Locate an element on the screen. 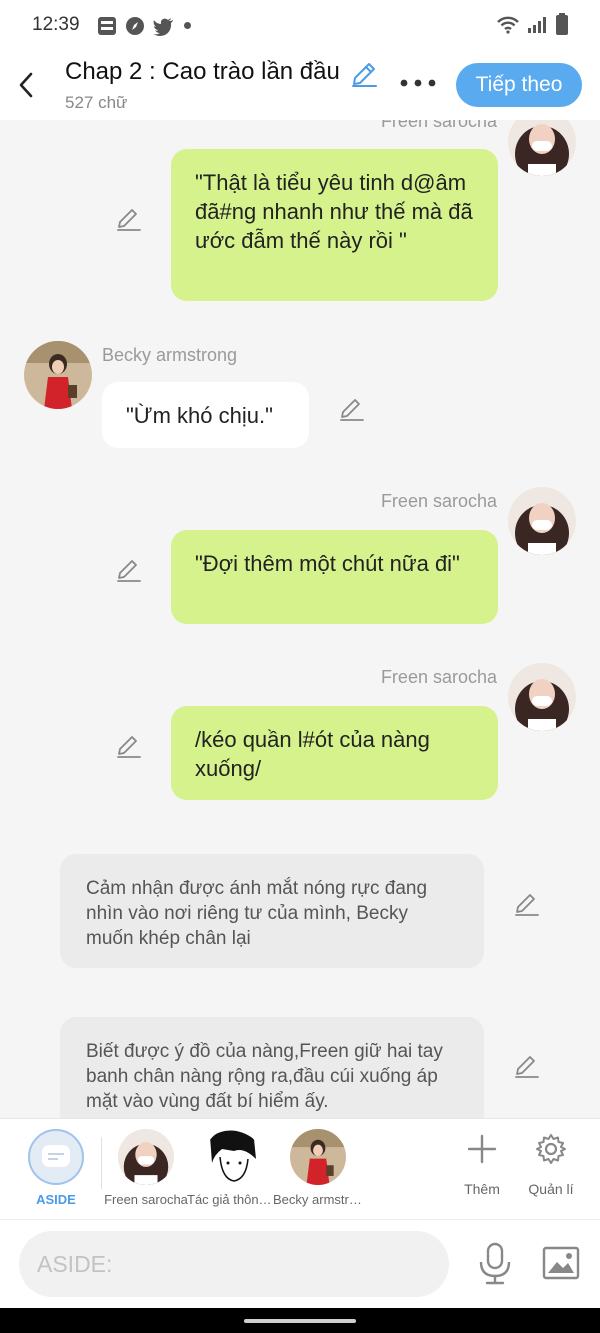 This screenshot has height=1333, width=600. word-count: 527 chữ is located at coordinates (96, 102).